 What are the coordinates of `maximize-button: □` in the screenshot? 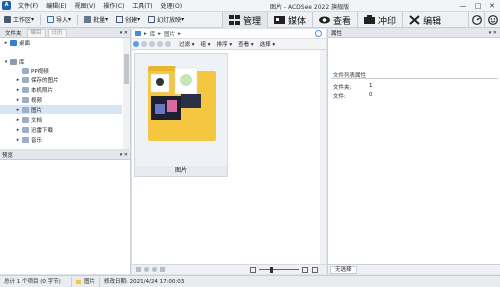 It's located at (478, 6).